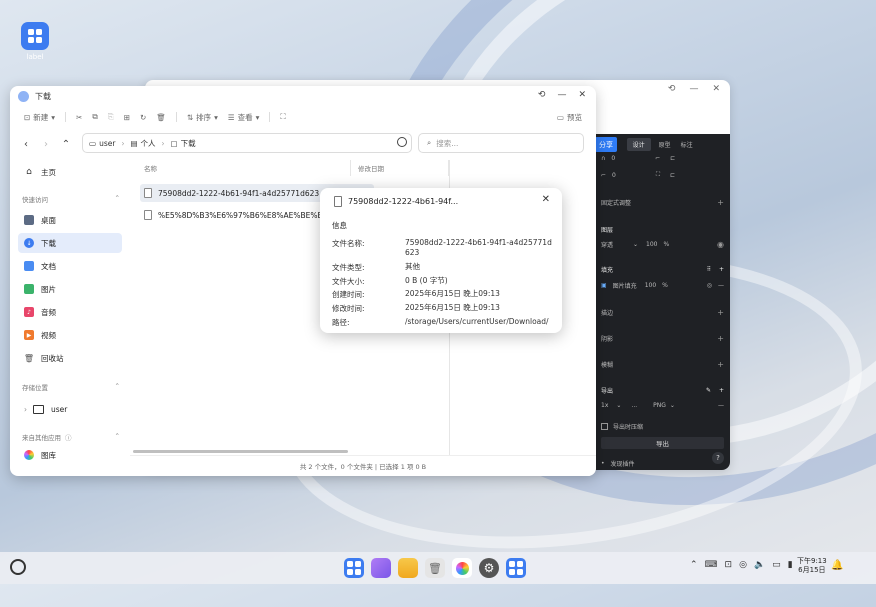 The height and width of the screenshot is (607, 876). What do you see at coordinates (607, 244) in the screenshot?
I see `blend-select: 穿透` at bounding box center [607, 244].